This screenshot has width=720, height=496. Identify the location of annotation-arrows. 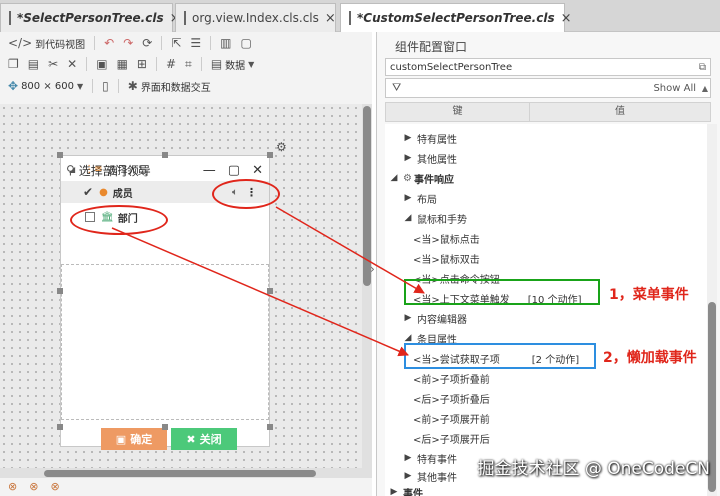
(268, 281).